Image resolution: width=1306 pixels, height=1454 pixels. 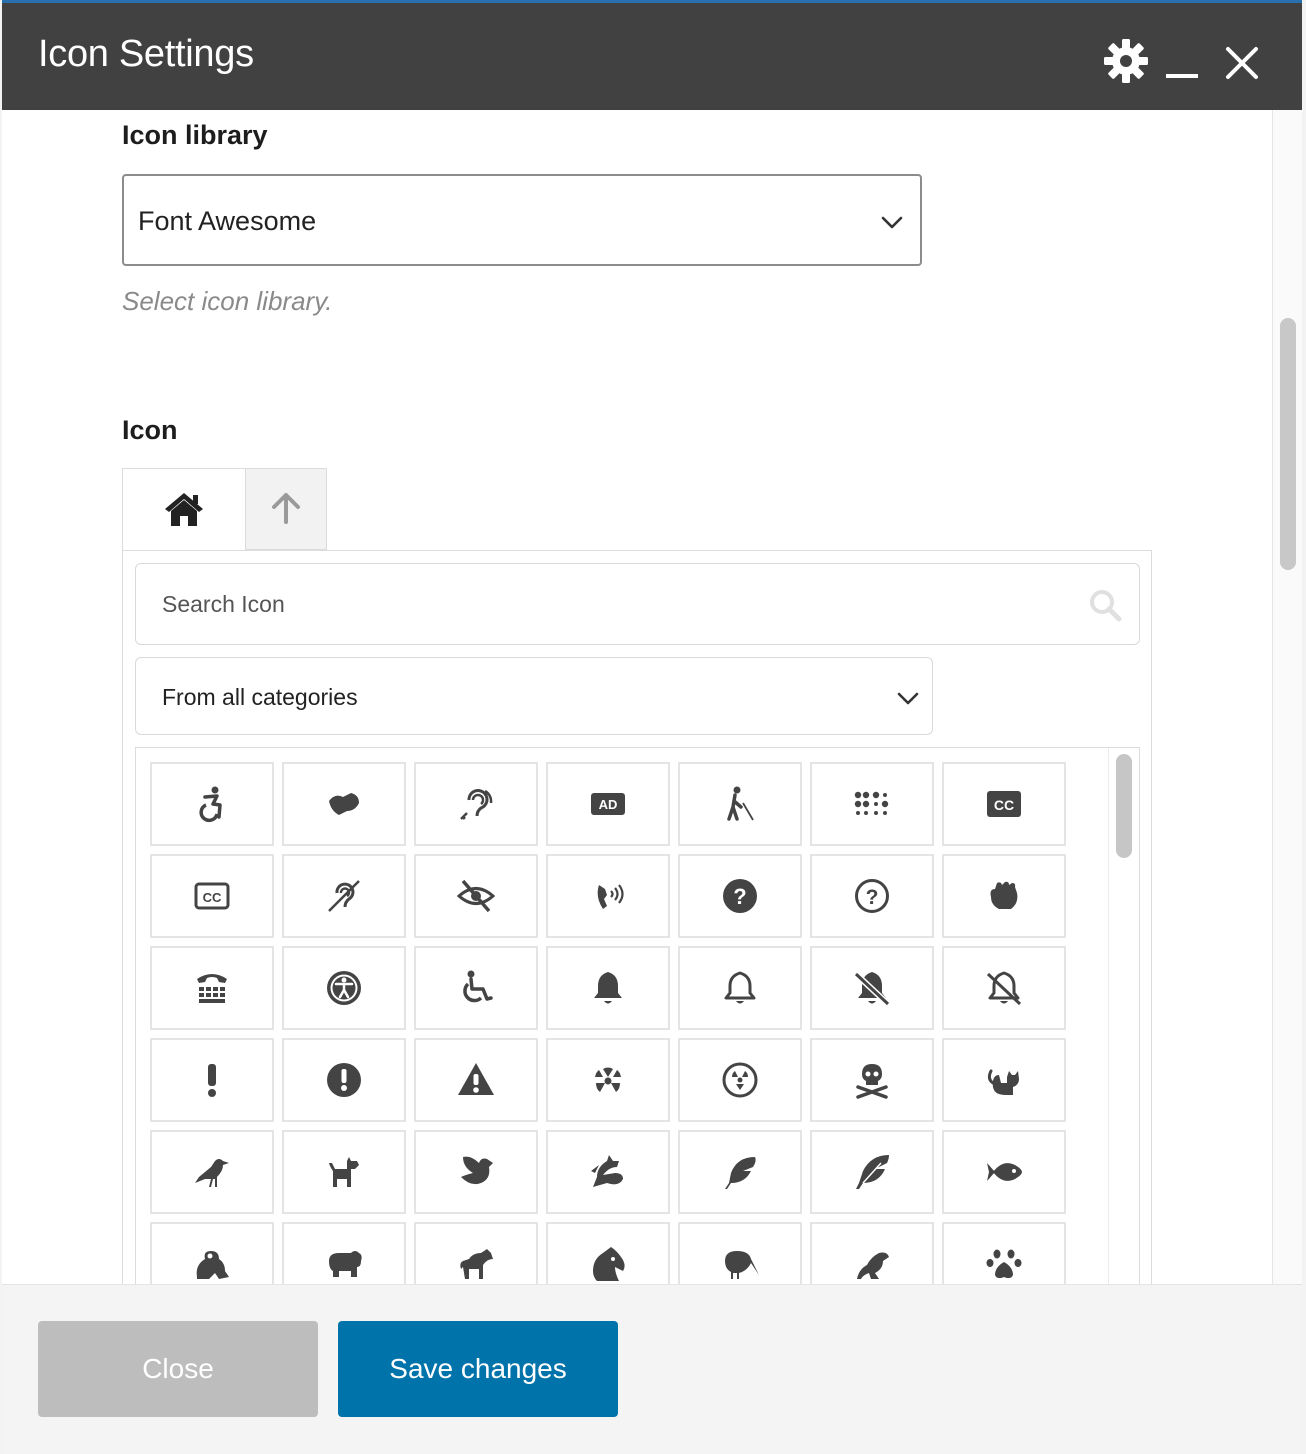 I want to click on bell-icon, so click(x=608, y=988).